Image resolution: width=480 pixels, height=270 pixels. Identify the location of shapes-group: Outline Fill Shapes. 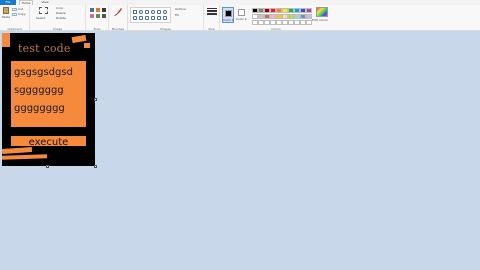
(166, 18).